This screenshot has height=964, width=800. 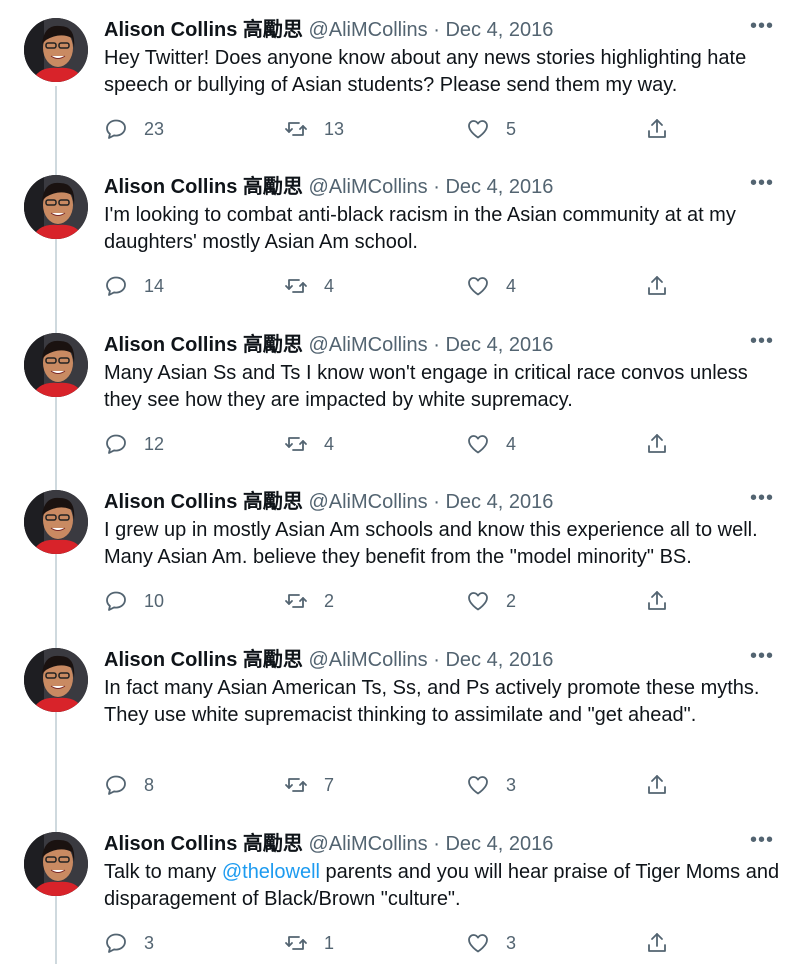 I want to click on retweet-button: 1, so click(x=309, y=943).